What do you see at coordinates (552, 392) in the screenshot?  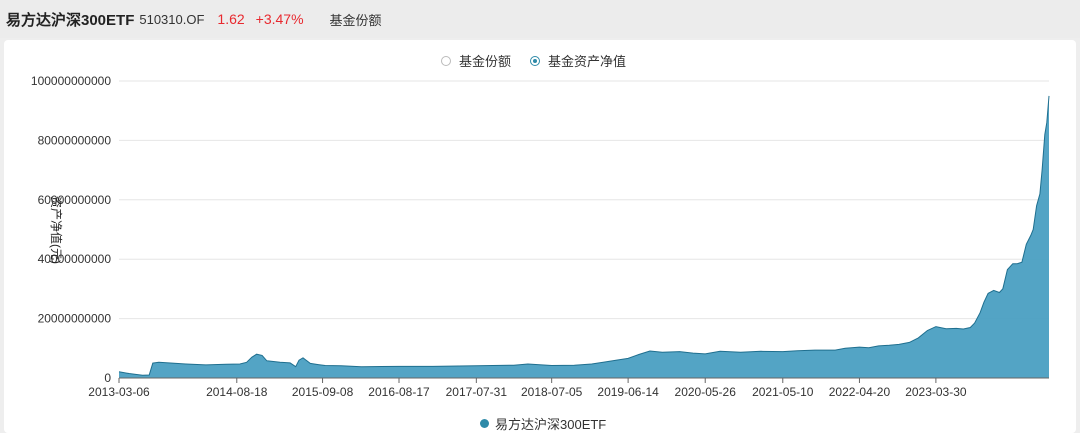 I see `x-tick-label: 2018-07-05` at bounding box center [552, 392].